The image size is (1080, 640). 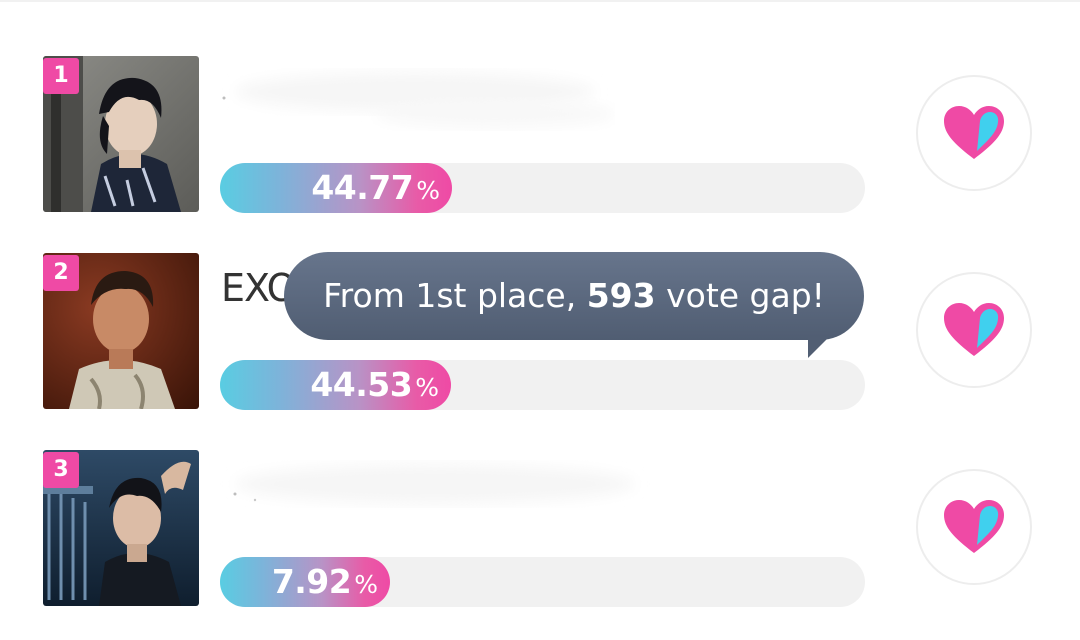 I want to click on tooltip-prefix: From 1st place,, so click(x=455, y=295).